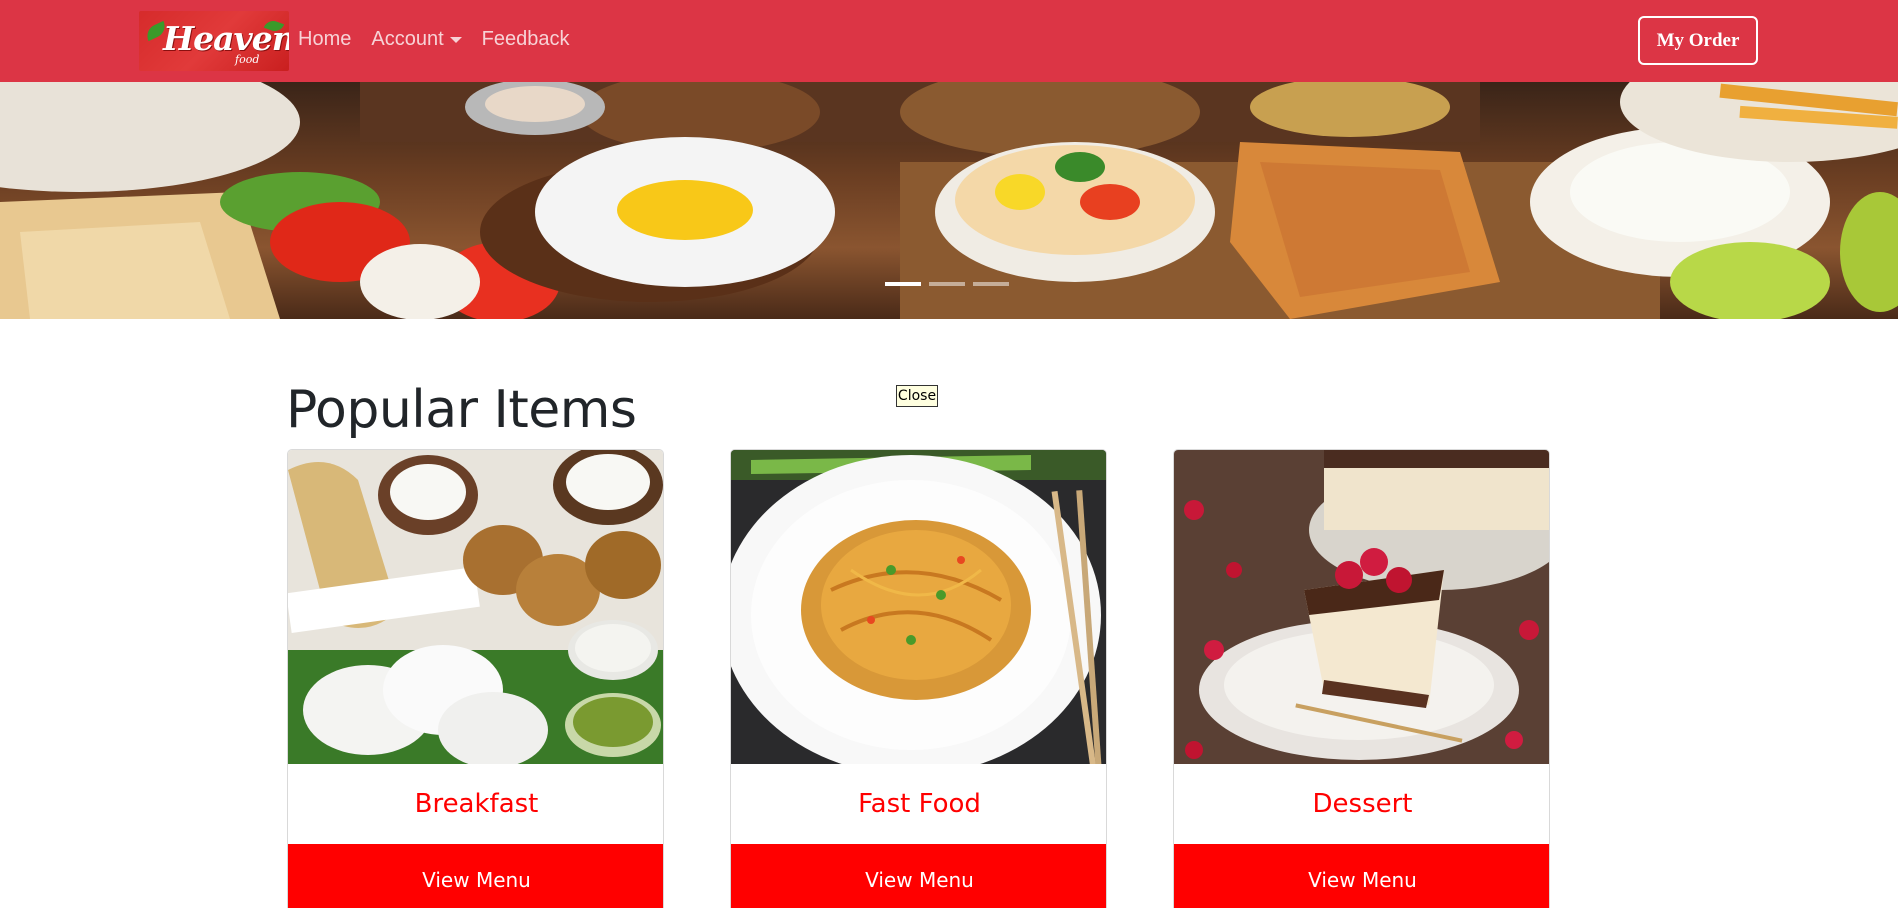 This screenshot has height=908, width=1898. I want to click on brand-logo: Heavens food, so click(214, 41).